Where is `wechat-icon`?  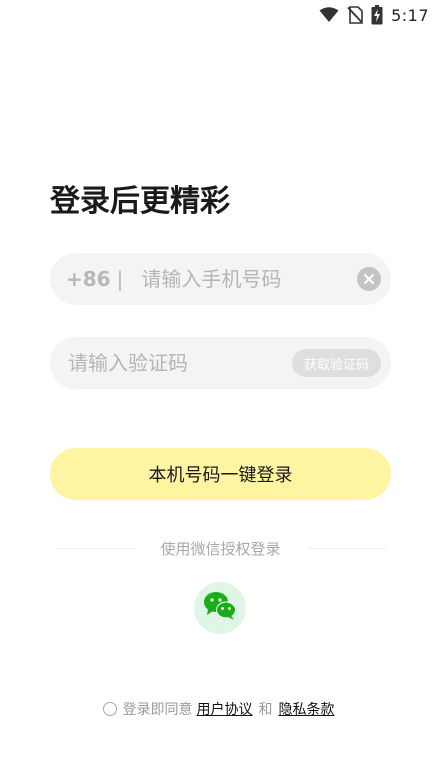
wechat-icon is located at coordinates (220, 608).